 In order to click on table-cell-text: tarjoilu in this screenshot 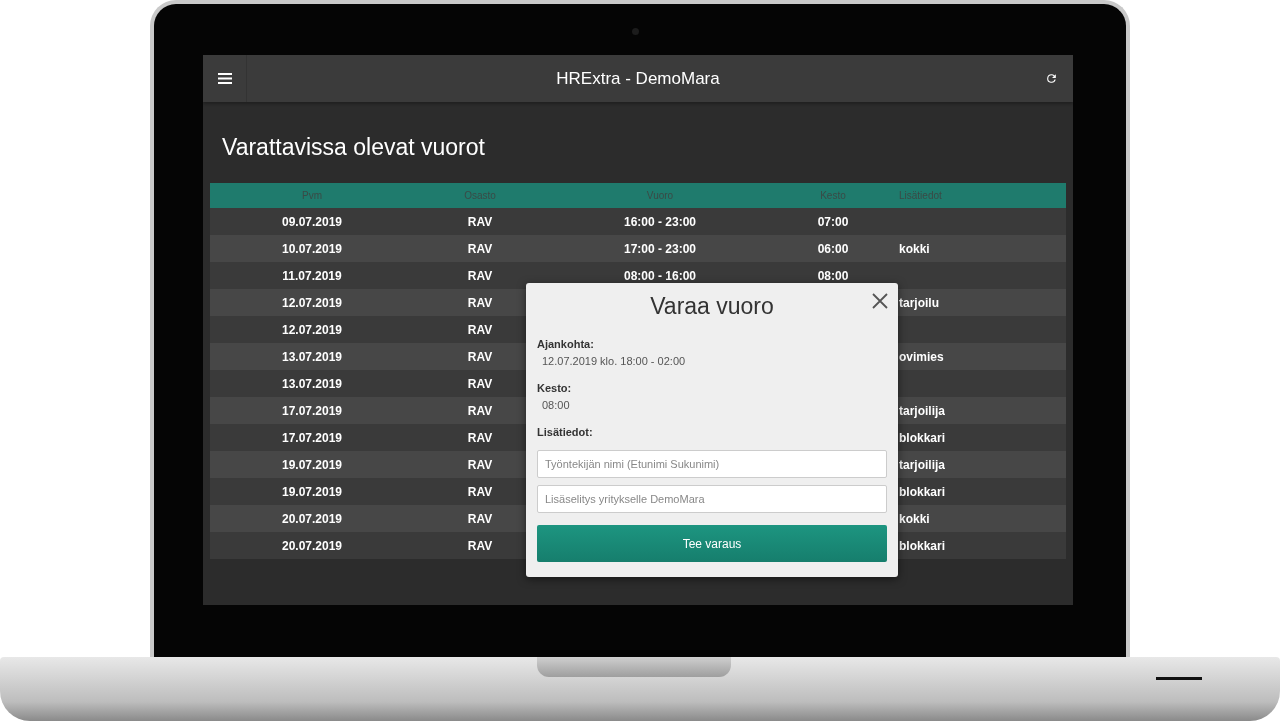, I will do `click(919, 302)`.